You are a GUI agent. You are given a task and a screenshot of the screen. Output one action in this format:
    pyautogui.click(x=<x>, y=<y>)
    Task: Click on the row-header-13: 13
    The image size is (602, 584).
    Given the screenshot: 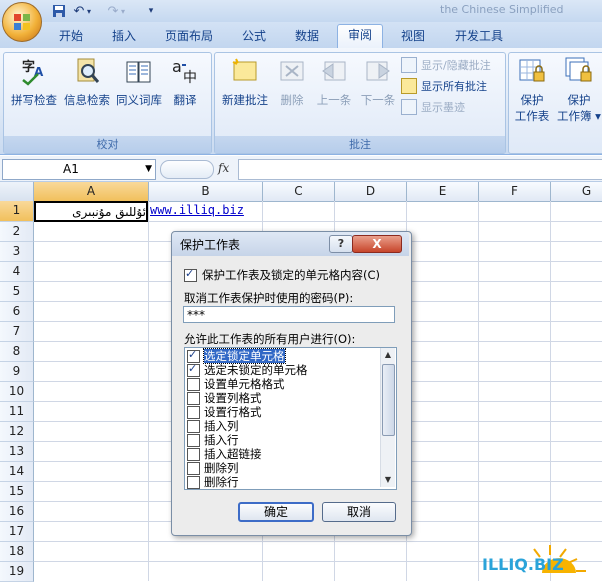 What is the action you would take?
    pyautogui.click(x=17, y=452)
    